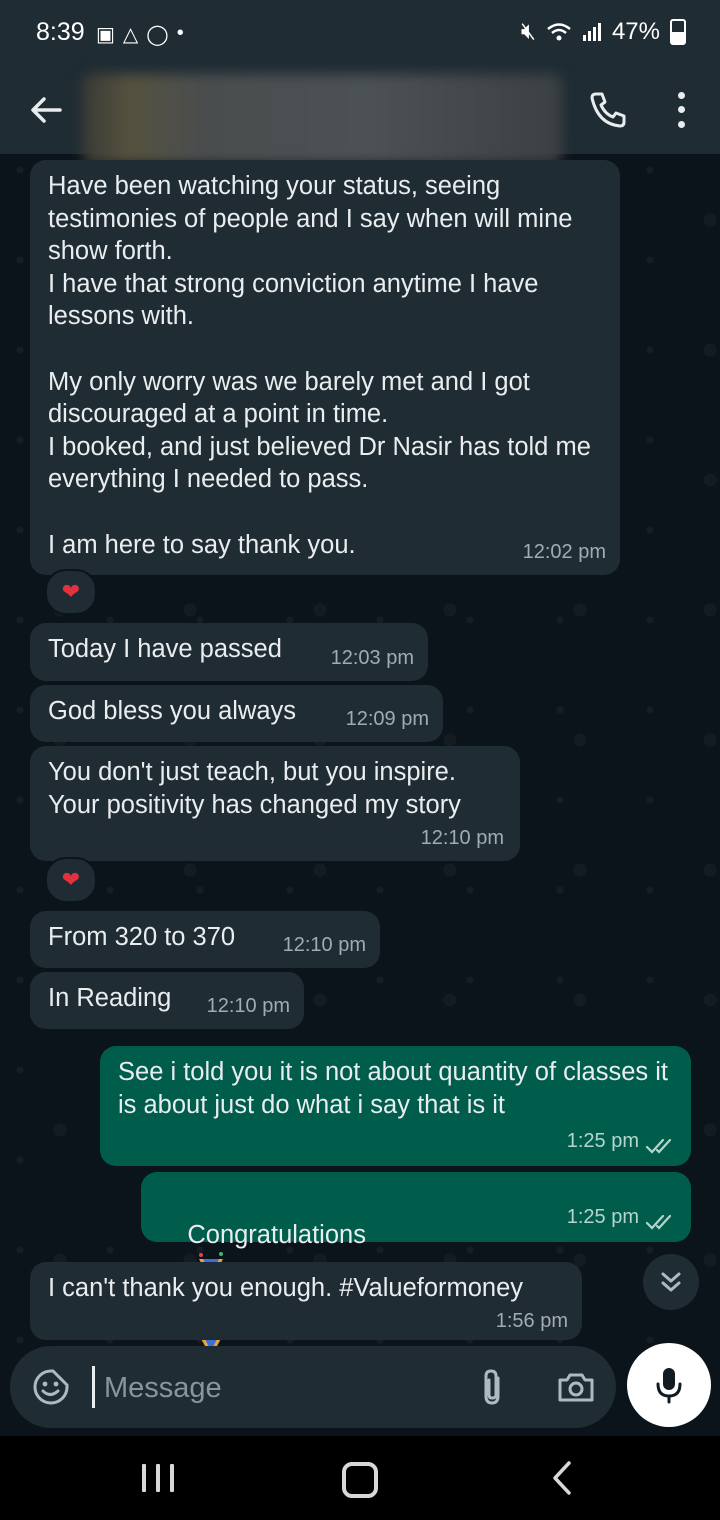 The height and width of the screenshot is (1520, 720). I want to click on message-text: Congratulations, so click(276, 1234).